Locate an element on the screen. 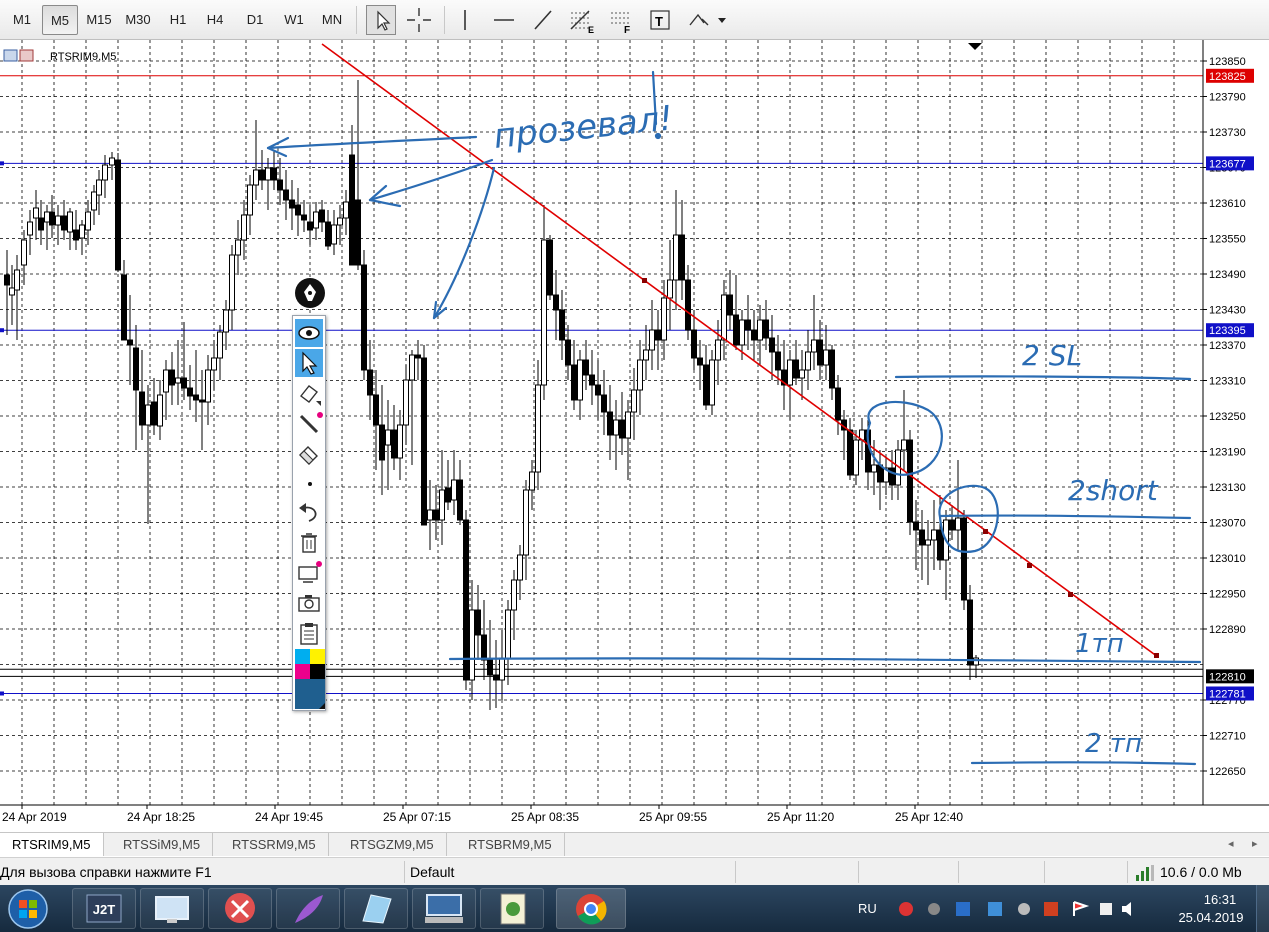 This screenshot has height=932, width=1269. tab-rtssrm9: RTSSRM9,M5 is located at coordinates (274, 844).